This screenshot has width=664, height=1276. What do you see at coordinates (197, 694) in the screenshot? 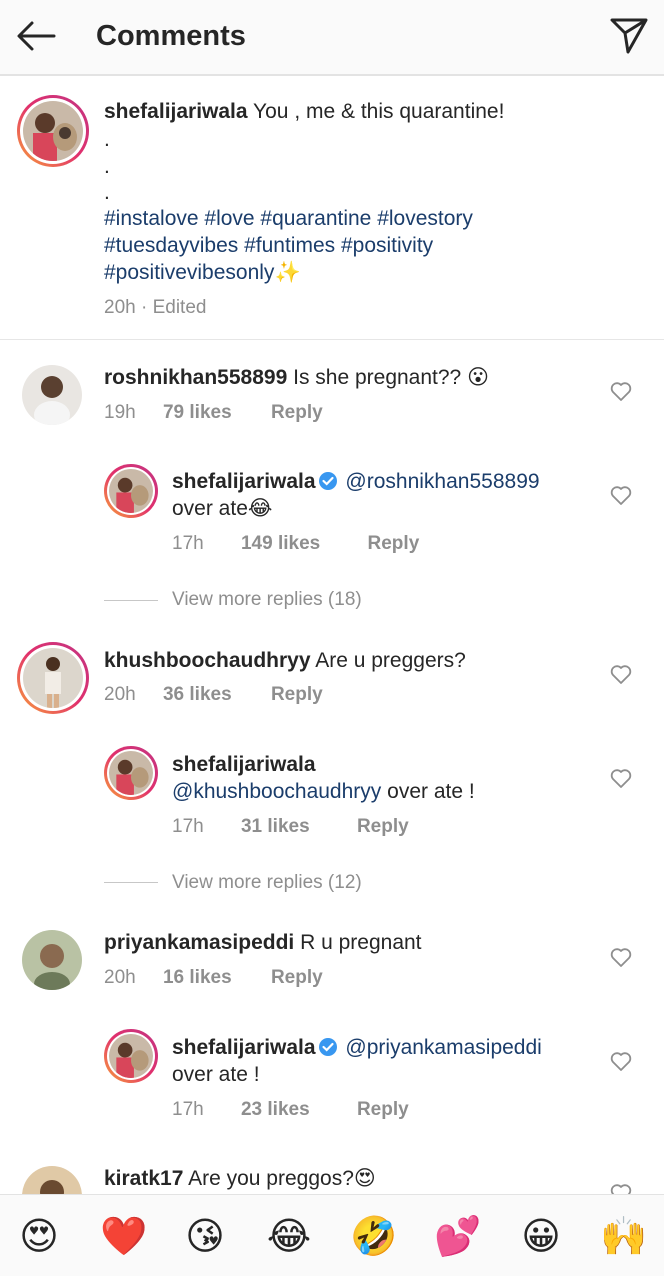
I see `likes-count: 36 likes` at bounding box center [197, 694].